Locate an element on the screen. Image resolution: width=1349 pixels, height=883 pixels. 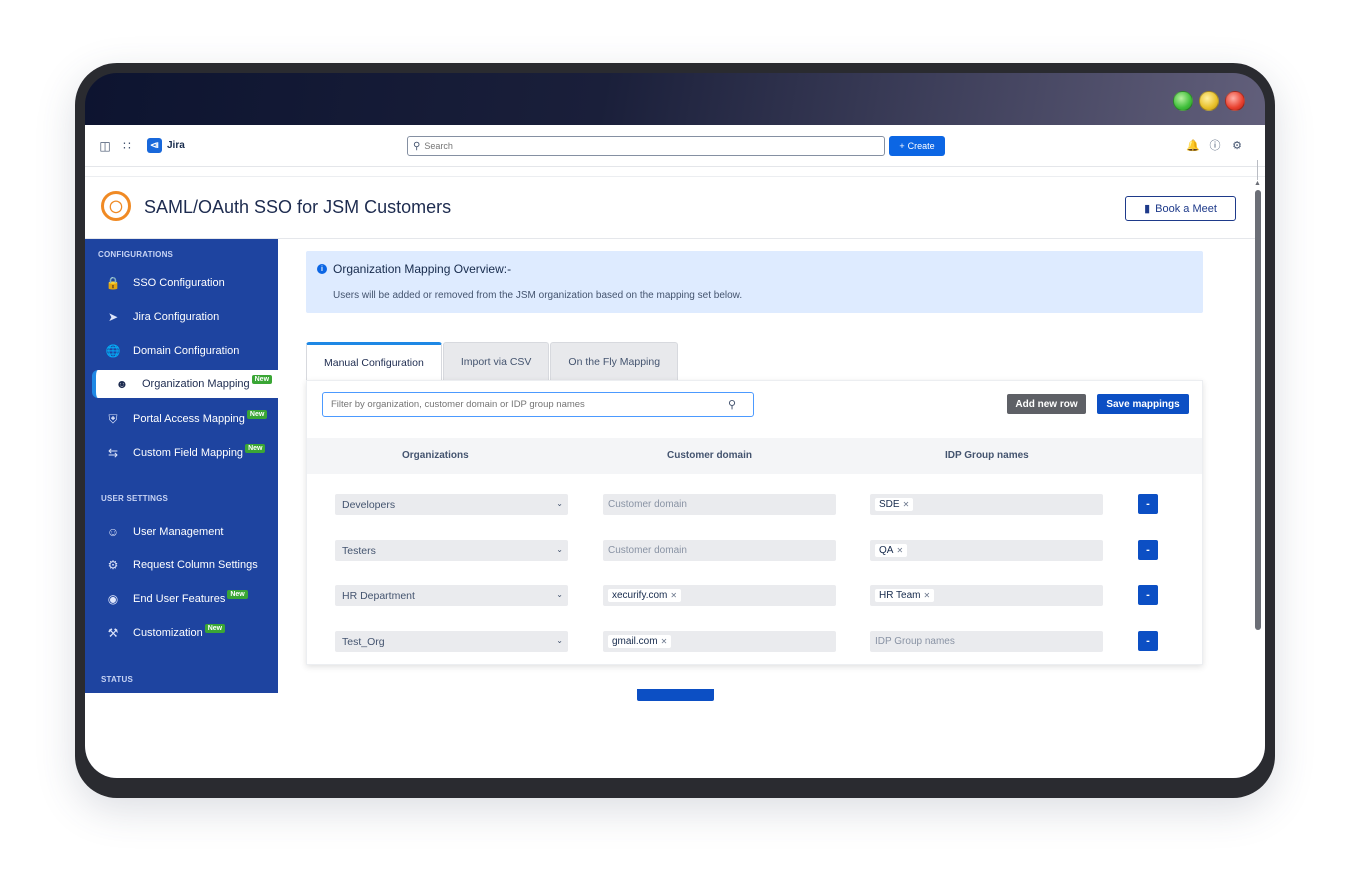
sidebar-item-domain-configuration: 🌐 Domain Configuration is located at coordinates (181, 351).